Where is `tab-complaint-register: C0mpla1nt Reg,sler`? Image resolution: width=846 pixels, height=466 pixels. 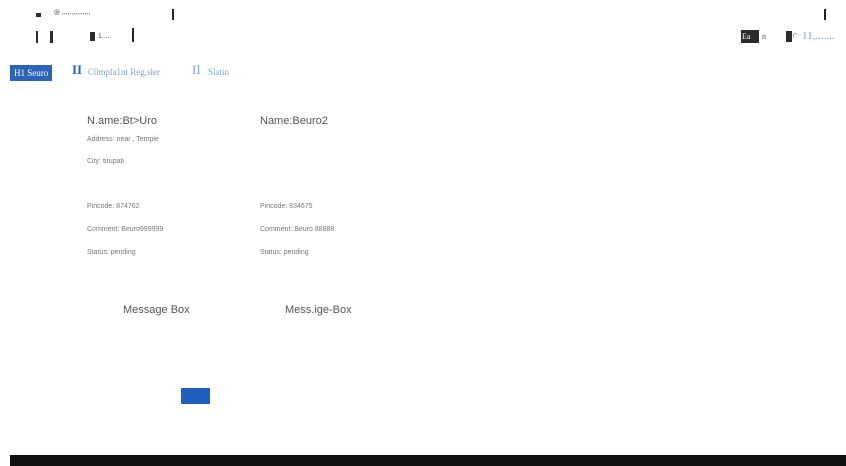
tab-complaint-register: C0mpla1nt Reg,sler is located at coordinates (124, 72).